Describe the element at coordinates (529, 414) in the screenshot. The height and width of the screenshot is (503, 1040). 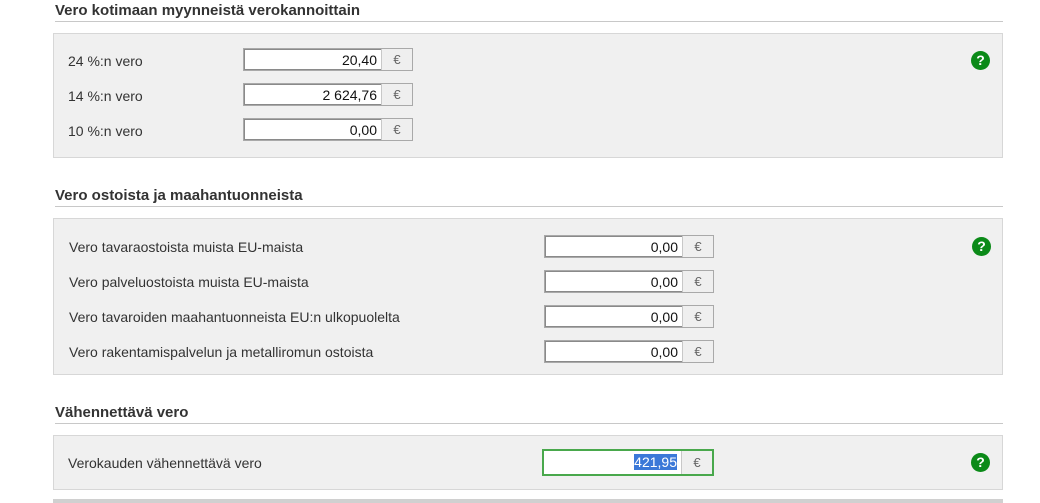
I see `section-title-deductible: Vähennettävä vero` at that location.